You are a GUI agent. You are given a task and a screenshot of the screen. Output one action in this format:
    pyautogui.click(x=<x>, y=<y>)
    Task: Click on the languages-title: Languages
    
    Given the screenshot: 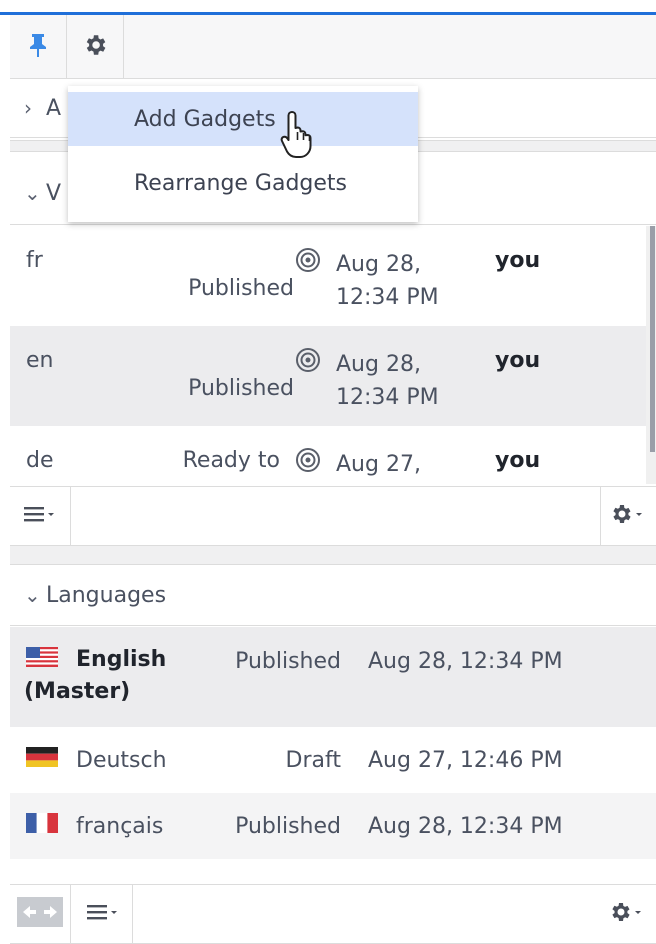 What is the action you would take?
    pyautogui.click(x=106, y=595)
    